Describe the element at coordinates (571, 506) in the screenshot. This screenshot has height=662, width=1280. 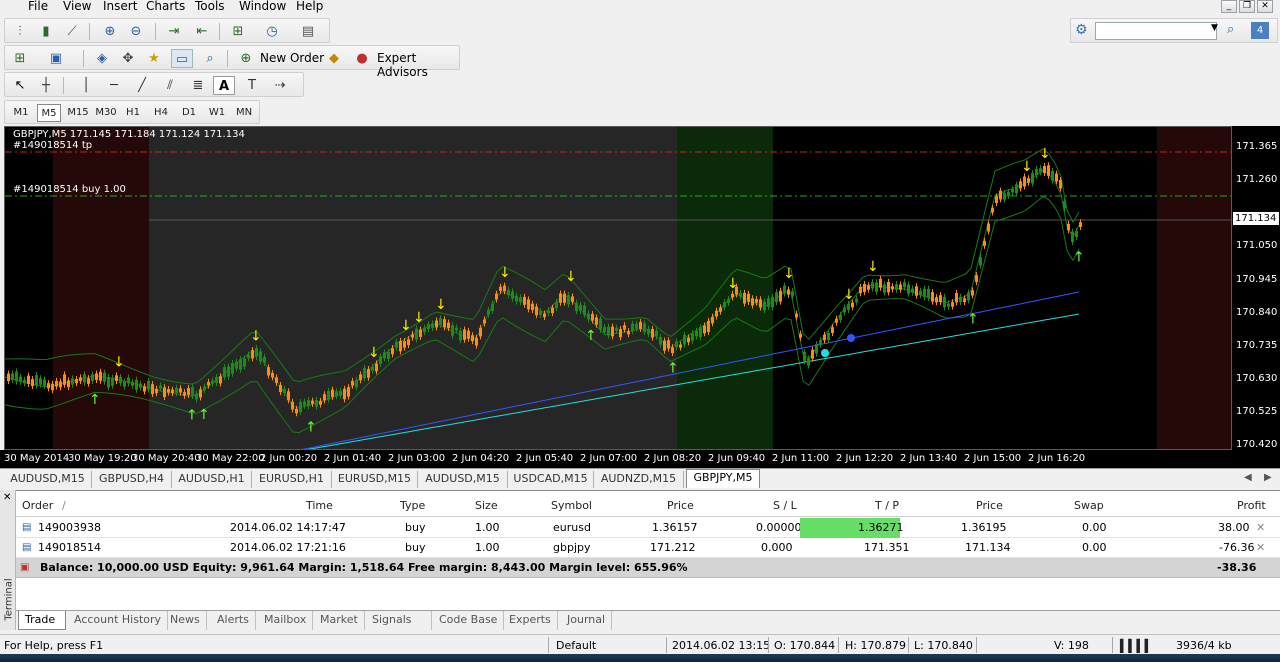
I see `col-symbol: Symbol` at that location.